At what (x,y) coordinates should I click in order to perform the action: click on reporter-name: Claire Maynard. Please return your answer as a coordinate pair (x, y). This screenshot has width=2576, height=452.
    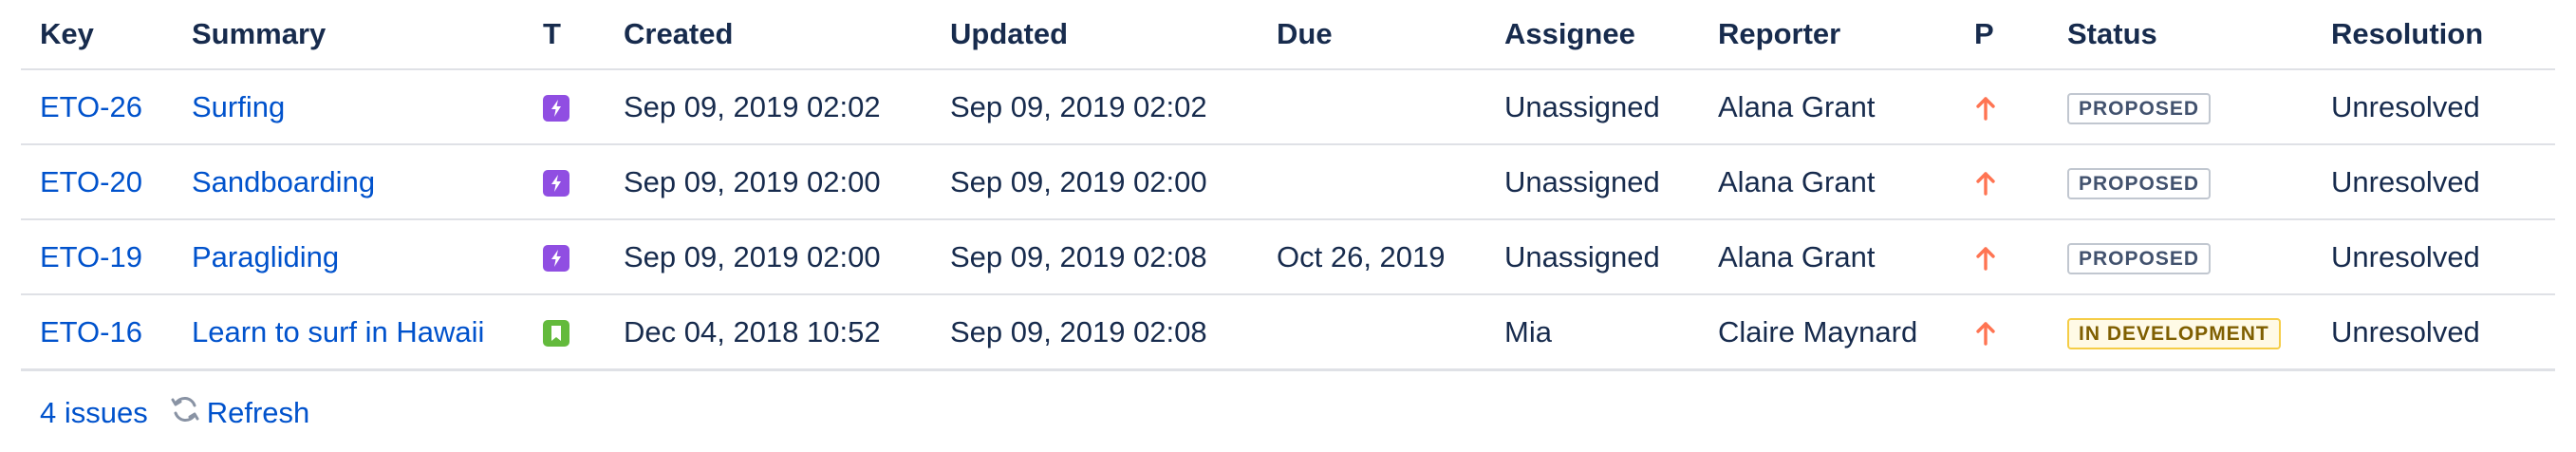
    Looking at the image, I should click on (1827, 332).